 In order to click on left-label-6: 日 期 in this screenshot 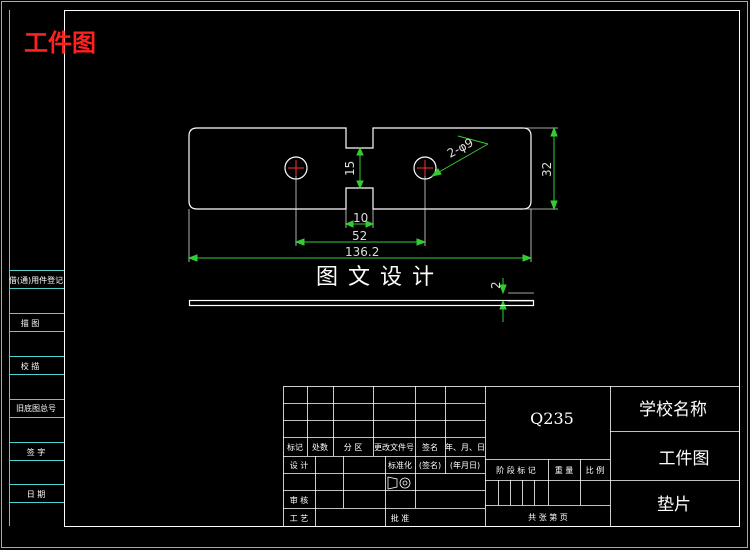, I will do `click(36, 494)`.